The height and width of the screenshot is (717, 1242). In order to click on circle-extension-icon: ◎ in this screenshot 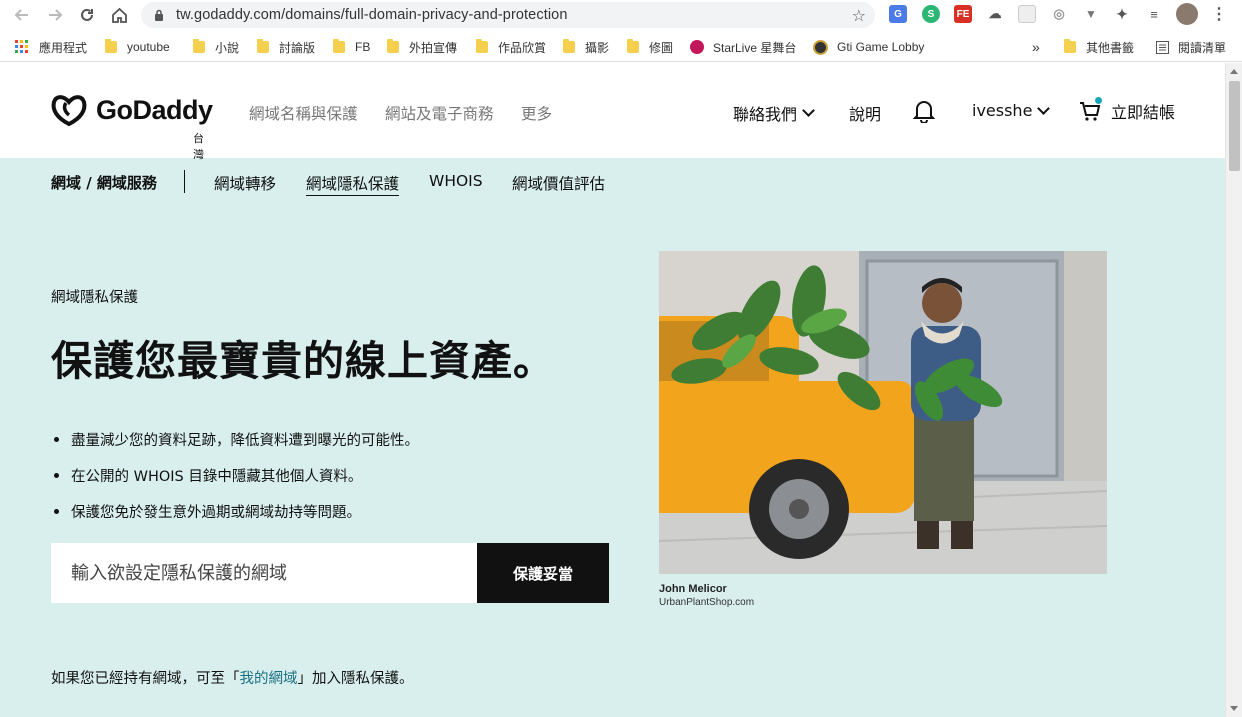, I will do `click(1059, 14)`.